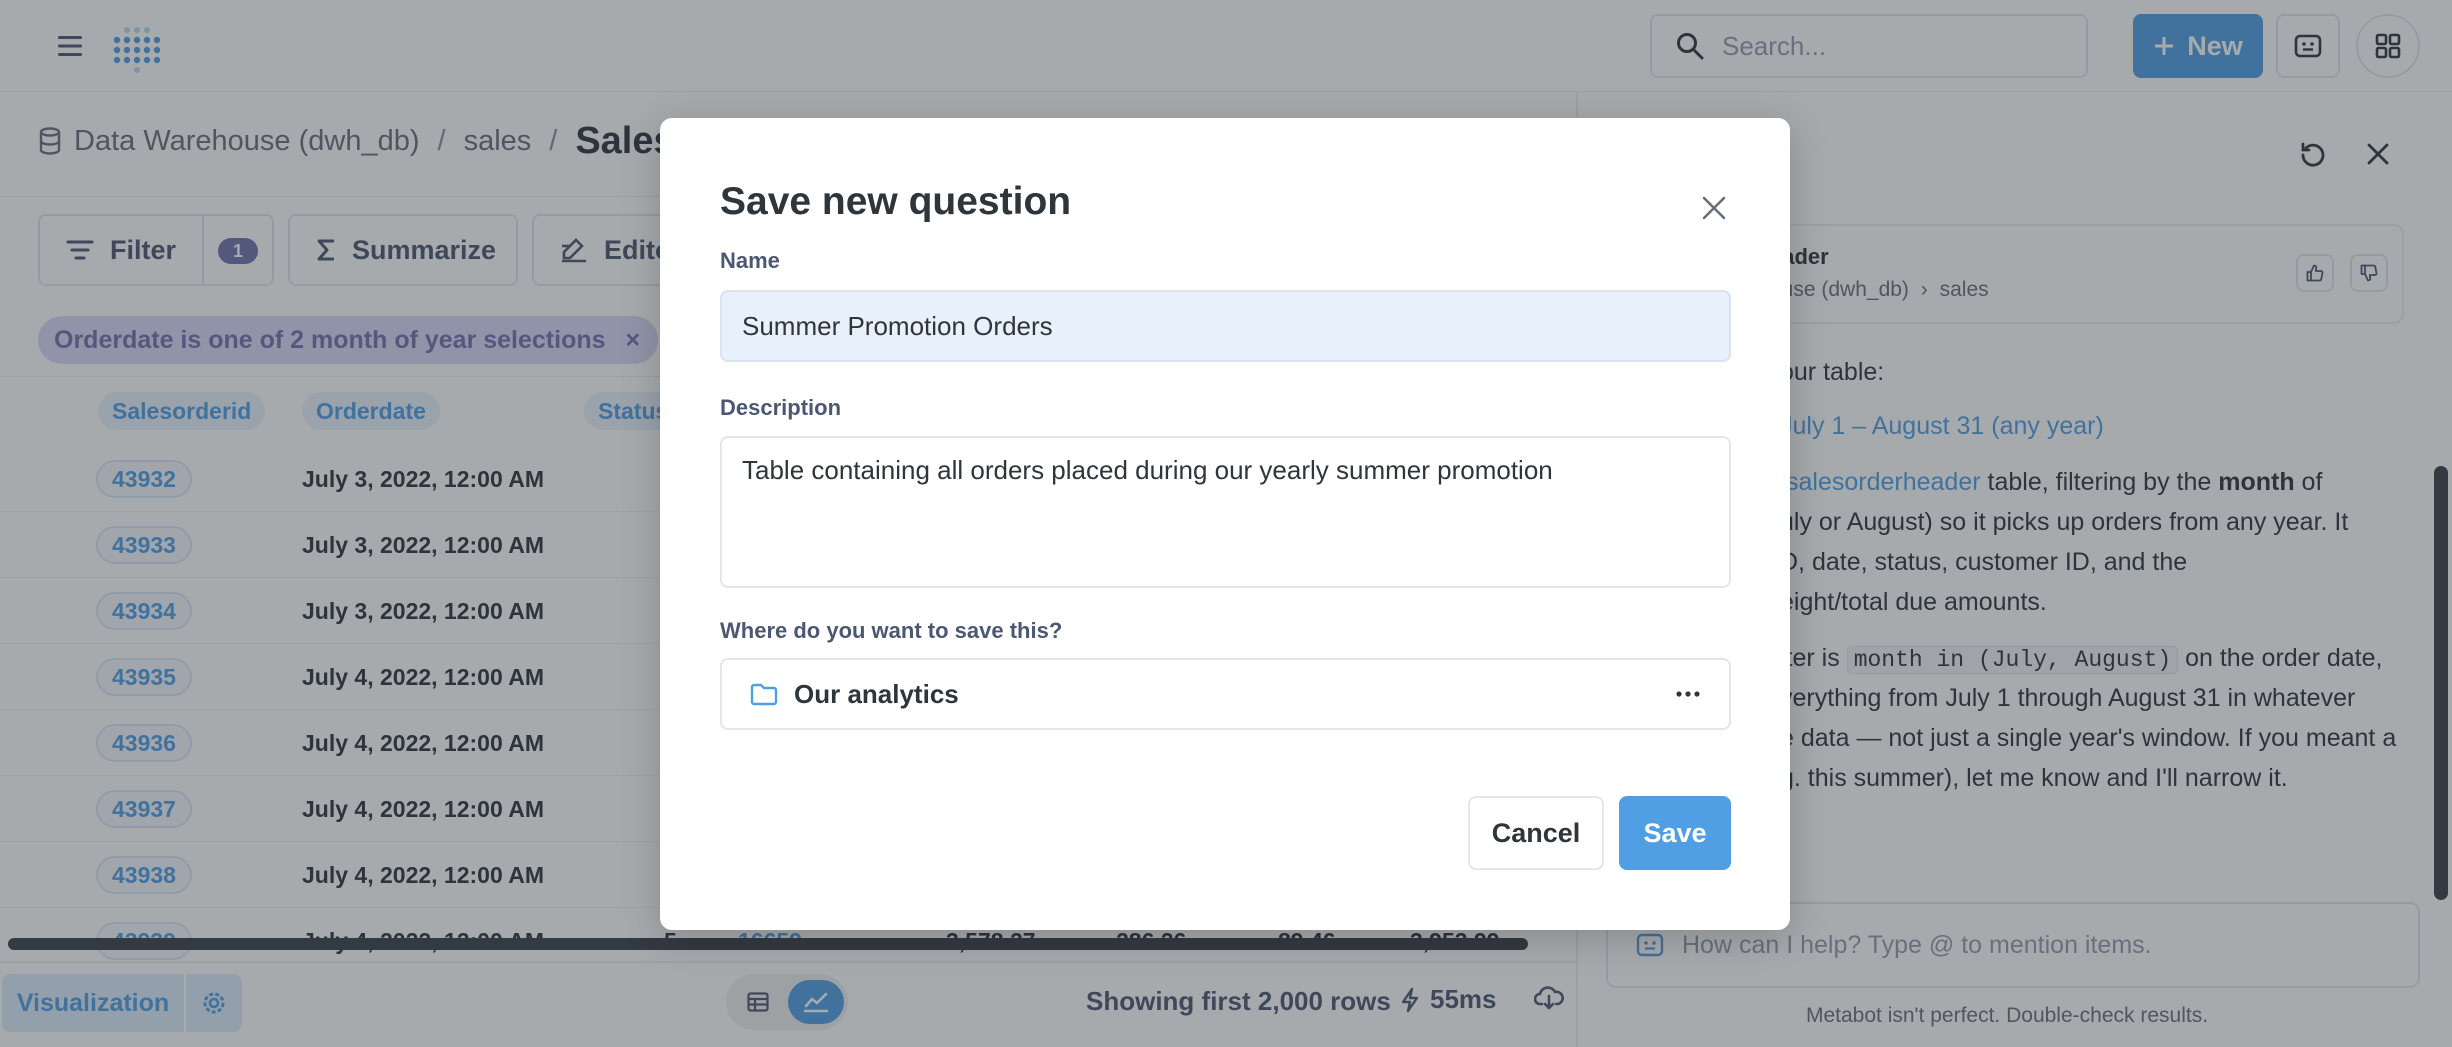 Image resolution: width=2452 pixels, height=1047 pixels. Describe the element at coordinates (750, 260) in the screenshot. I see `name-label: Name` at that location.